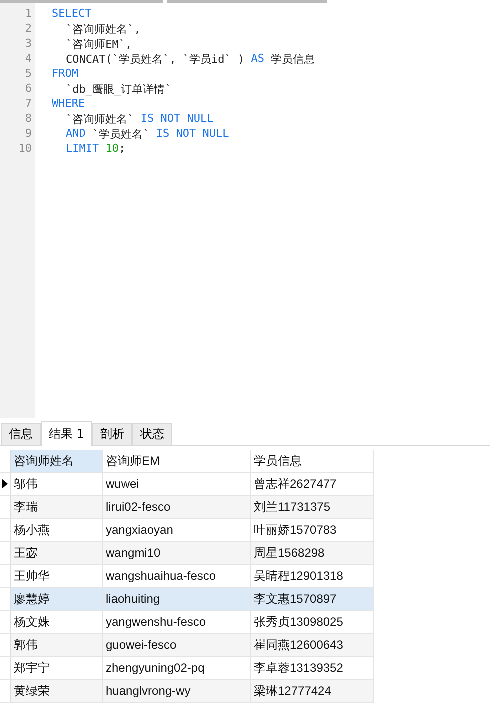 This screenshot has width=490, height=717. I want to click on table-cell: lirui02-fesco, so click(177, 507).